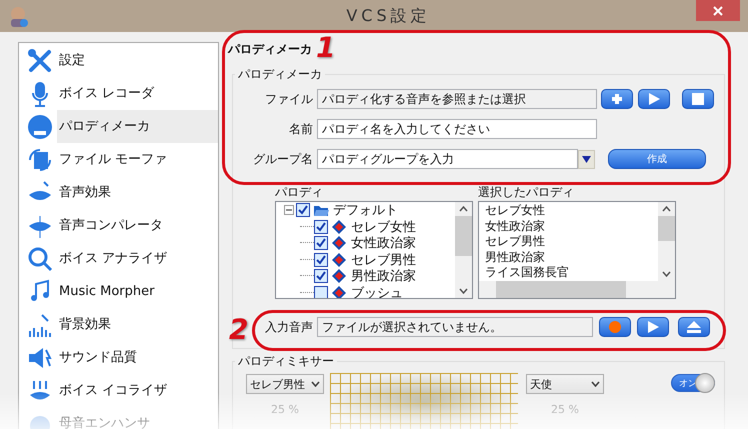  I want to click on list-title: 選択したパロディ, so click(526, 193).